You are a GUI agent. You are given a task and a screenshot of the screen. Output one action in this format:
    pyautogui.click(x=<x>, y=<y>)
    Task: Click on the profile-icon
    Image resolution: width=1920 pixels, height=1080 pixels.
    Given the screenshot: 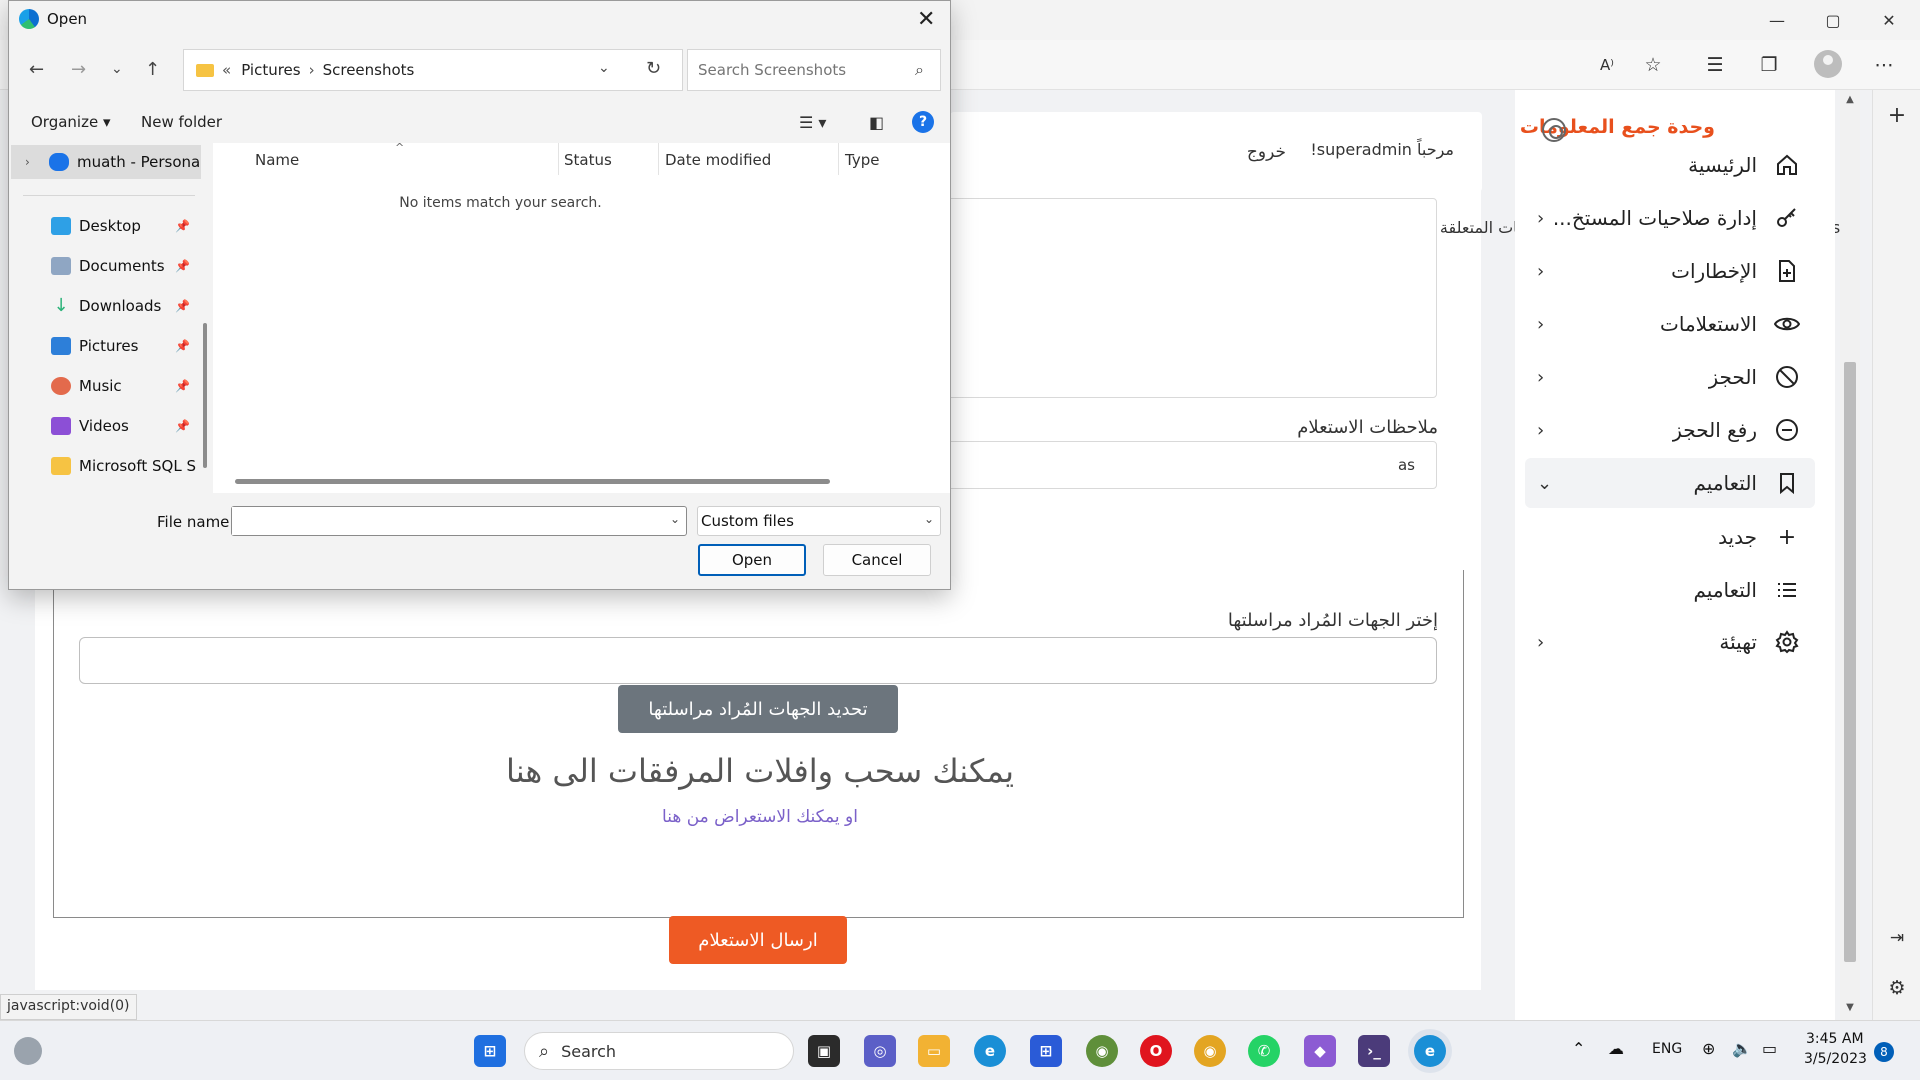 What is the action you would take?
    pyautogui.click(x=1828, y=64)
    